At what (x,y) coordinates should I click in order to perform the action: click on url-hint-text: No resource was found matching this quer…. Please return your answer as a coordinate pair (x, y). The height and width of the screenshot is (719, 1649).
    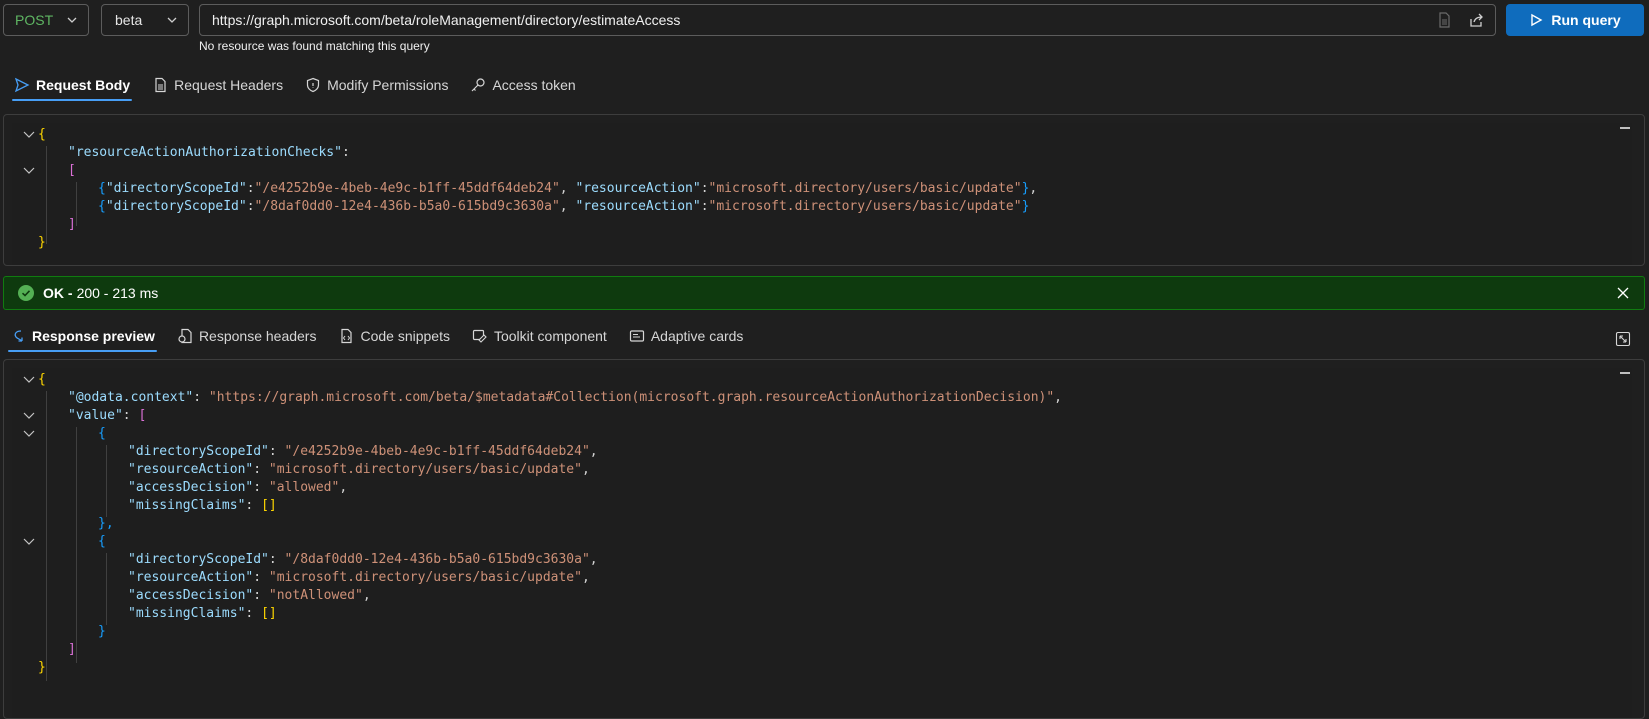
    Looking at the image, I should click on (314, 46).